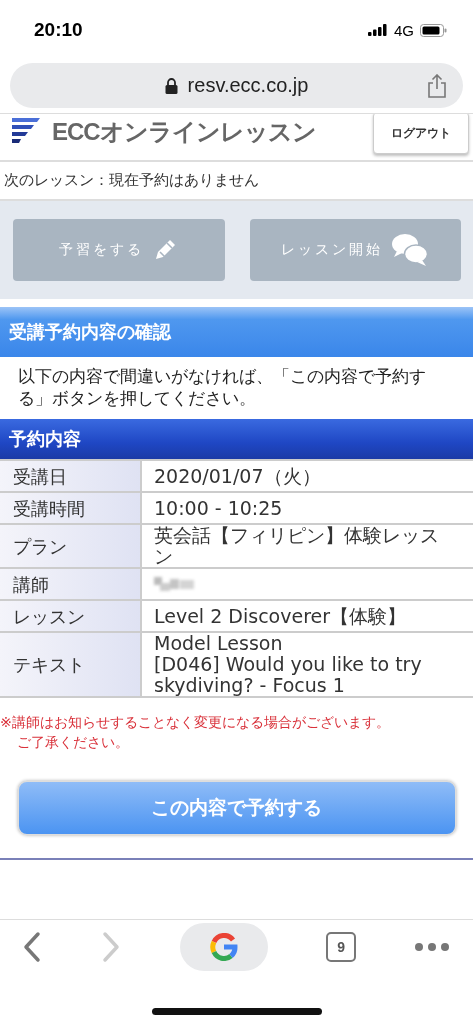 The height and width of the screenshot is (1024, 473). I want to click on notice-text: ご了承ください。, so click(73, 742).